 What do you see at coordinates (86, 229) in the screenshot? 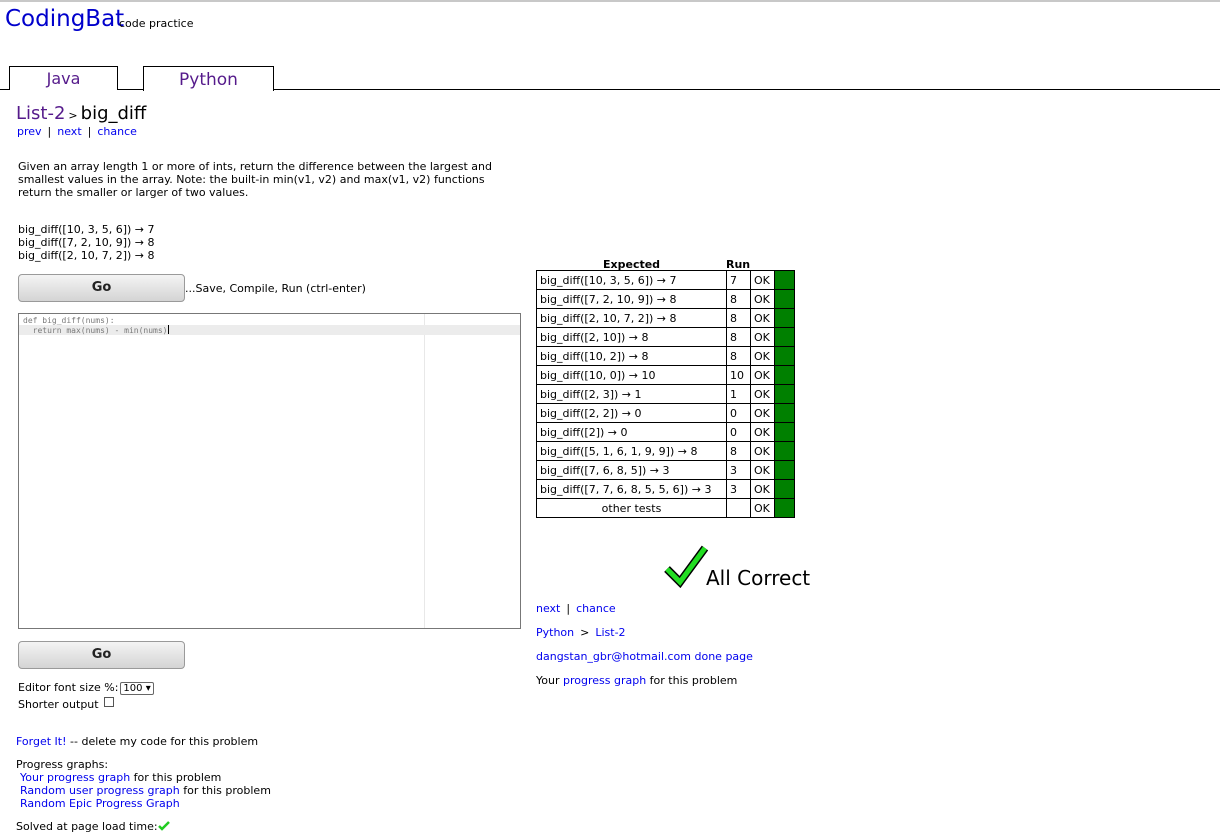
I see `example-line: big_diff([10, 3, 5, 6]) → 7` at bounding box center [86, 229].